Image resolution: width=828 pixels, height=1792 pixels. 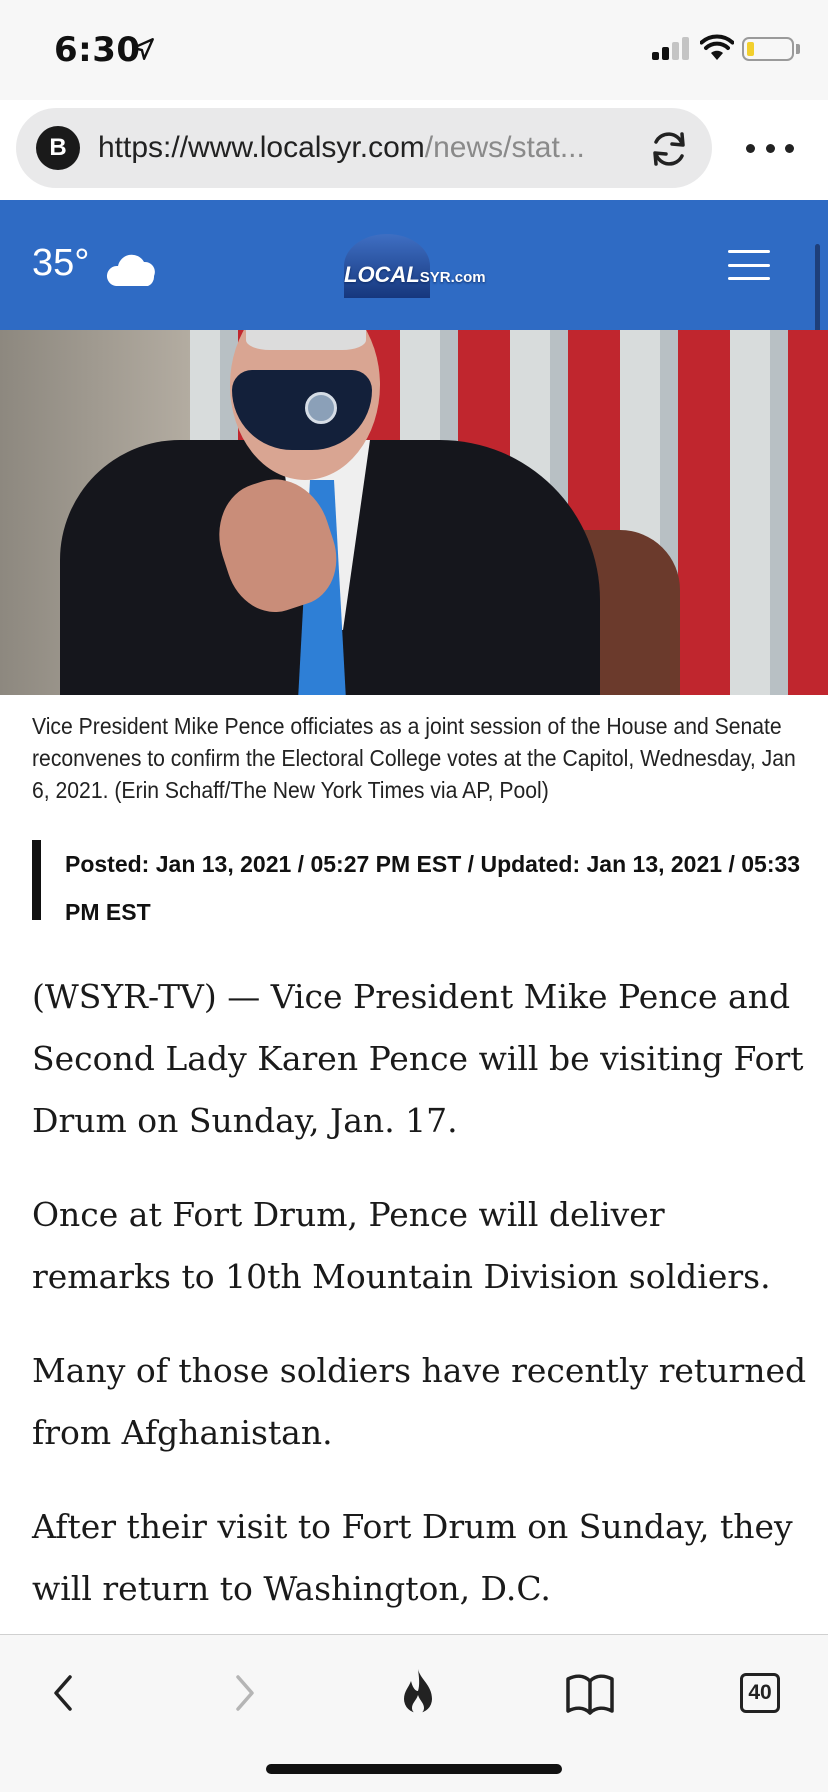 I want to click on location-arrow-icon, so click(x=143, y=49).